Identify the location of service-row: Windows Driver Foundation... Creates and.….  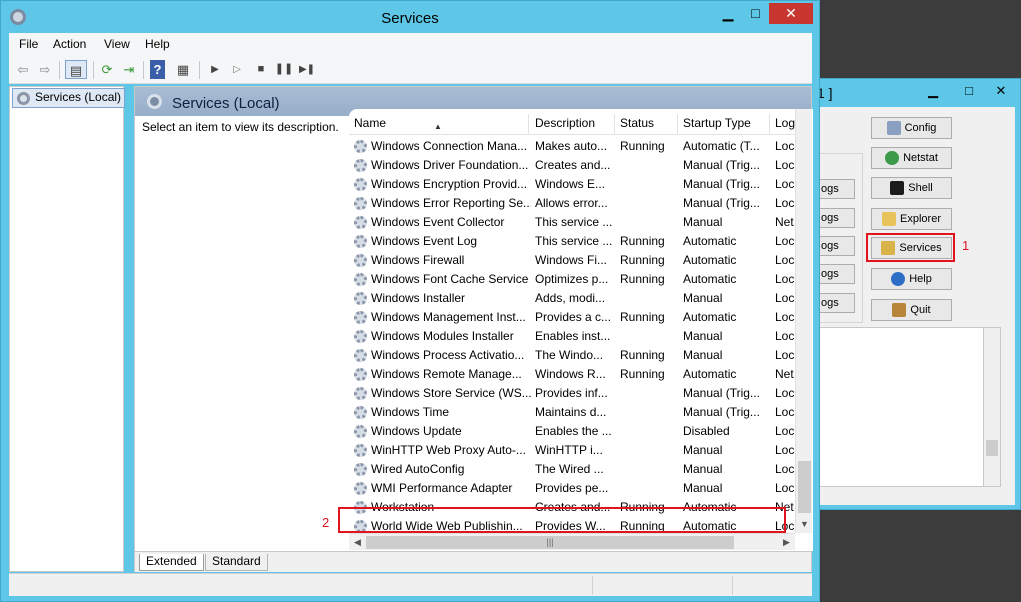
(572, 165).